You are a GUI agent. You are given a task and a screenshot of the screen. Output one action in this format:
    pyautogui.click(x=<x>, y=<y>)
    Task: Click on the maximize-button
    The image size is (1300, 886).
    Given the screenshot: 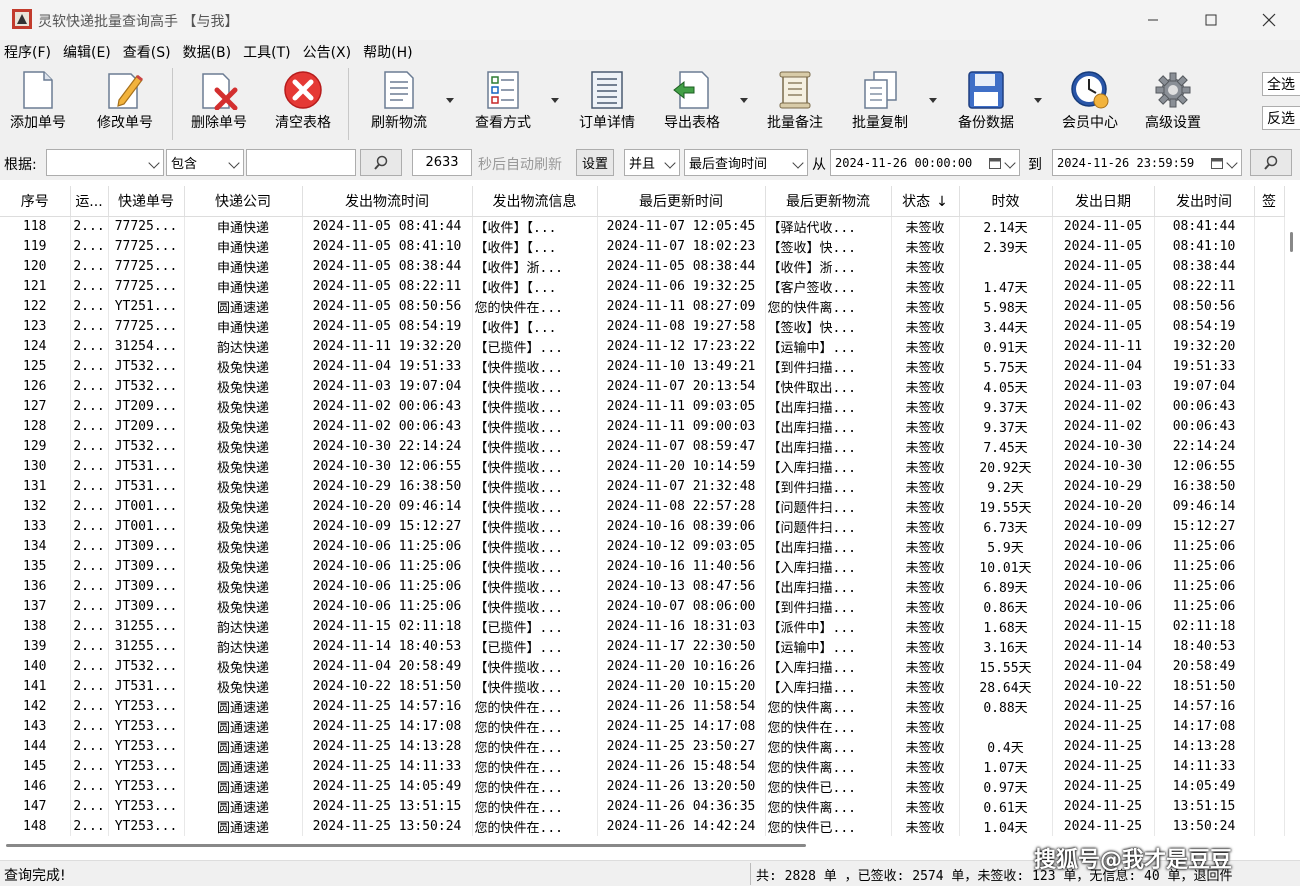 What is the action you would take?
    pyautogui.click(x=1211, y=20)
    